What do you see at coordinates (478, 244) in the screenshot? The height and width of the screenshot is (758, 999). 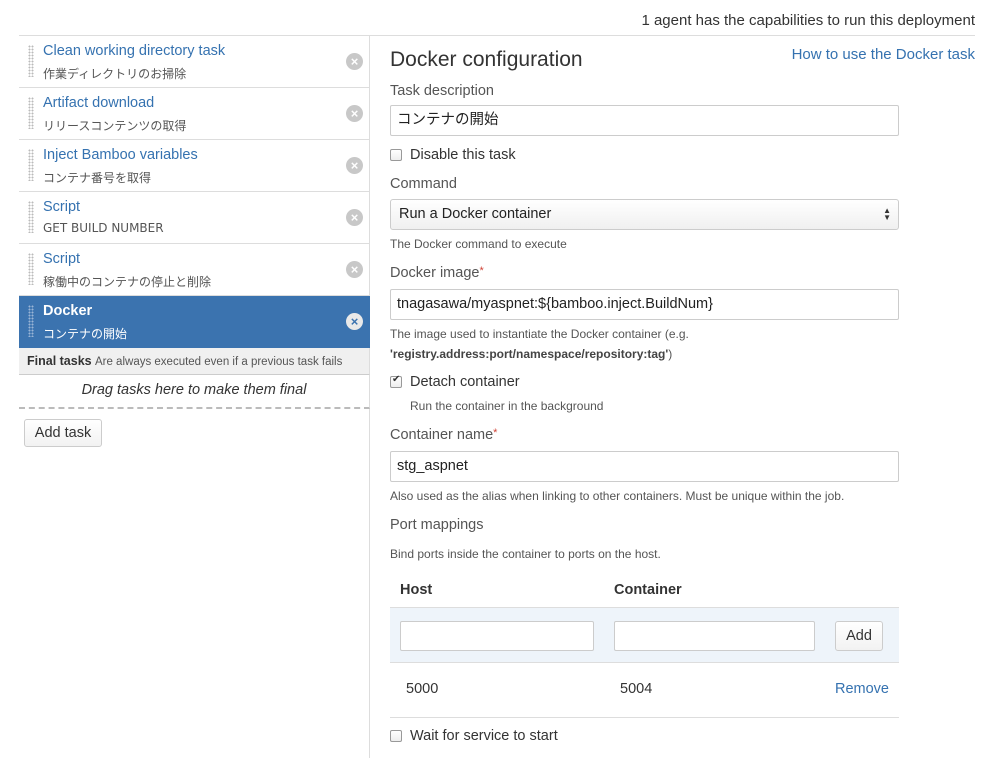 I see `command-hint: The Docker command to execute` at bounding box center [478, 244].